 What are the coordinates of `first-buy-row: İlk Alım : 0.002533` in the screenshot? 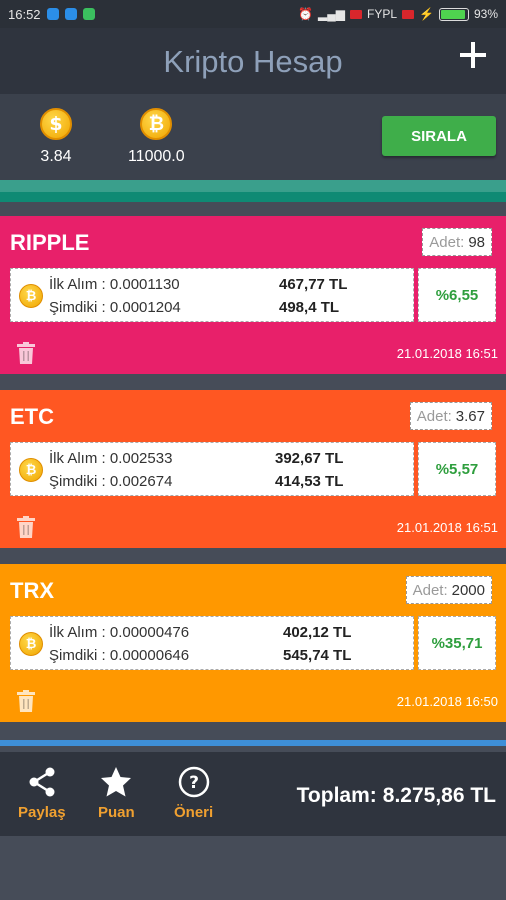 It's located at (110, 458).